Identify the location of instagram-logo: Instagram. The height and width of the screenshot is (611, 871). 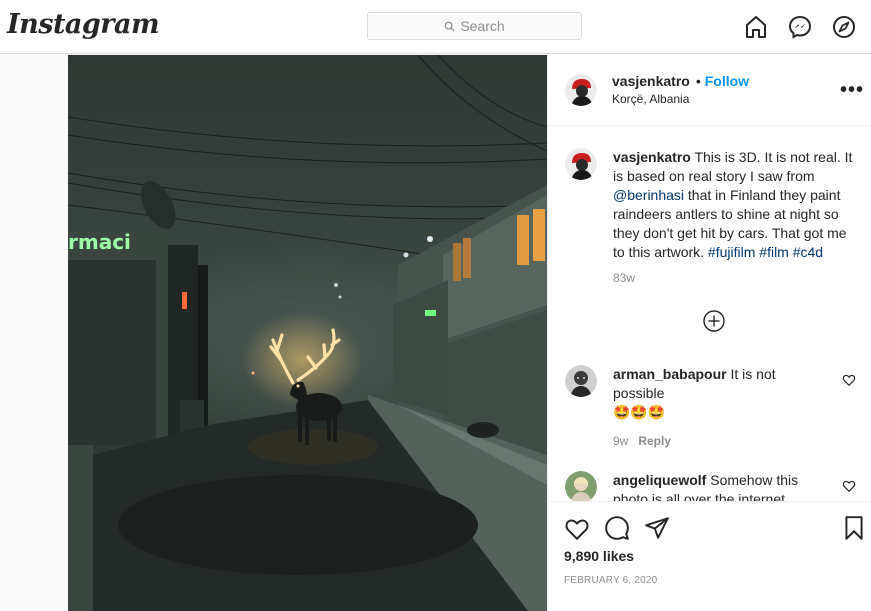
(83, 24).